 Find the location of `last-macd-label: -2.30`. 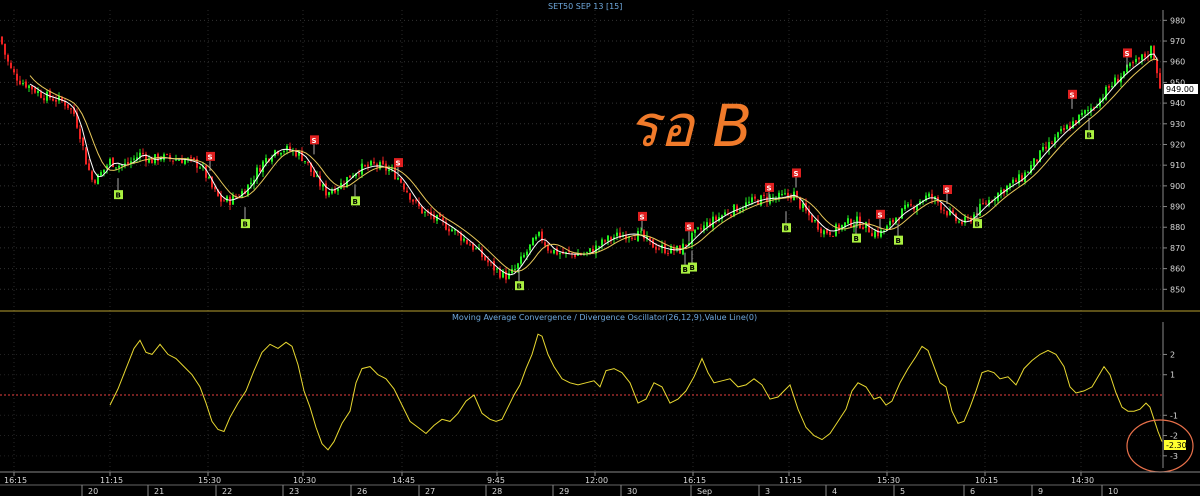

last-macd-label: -2.30 is located at coordinates (1176, 445).